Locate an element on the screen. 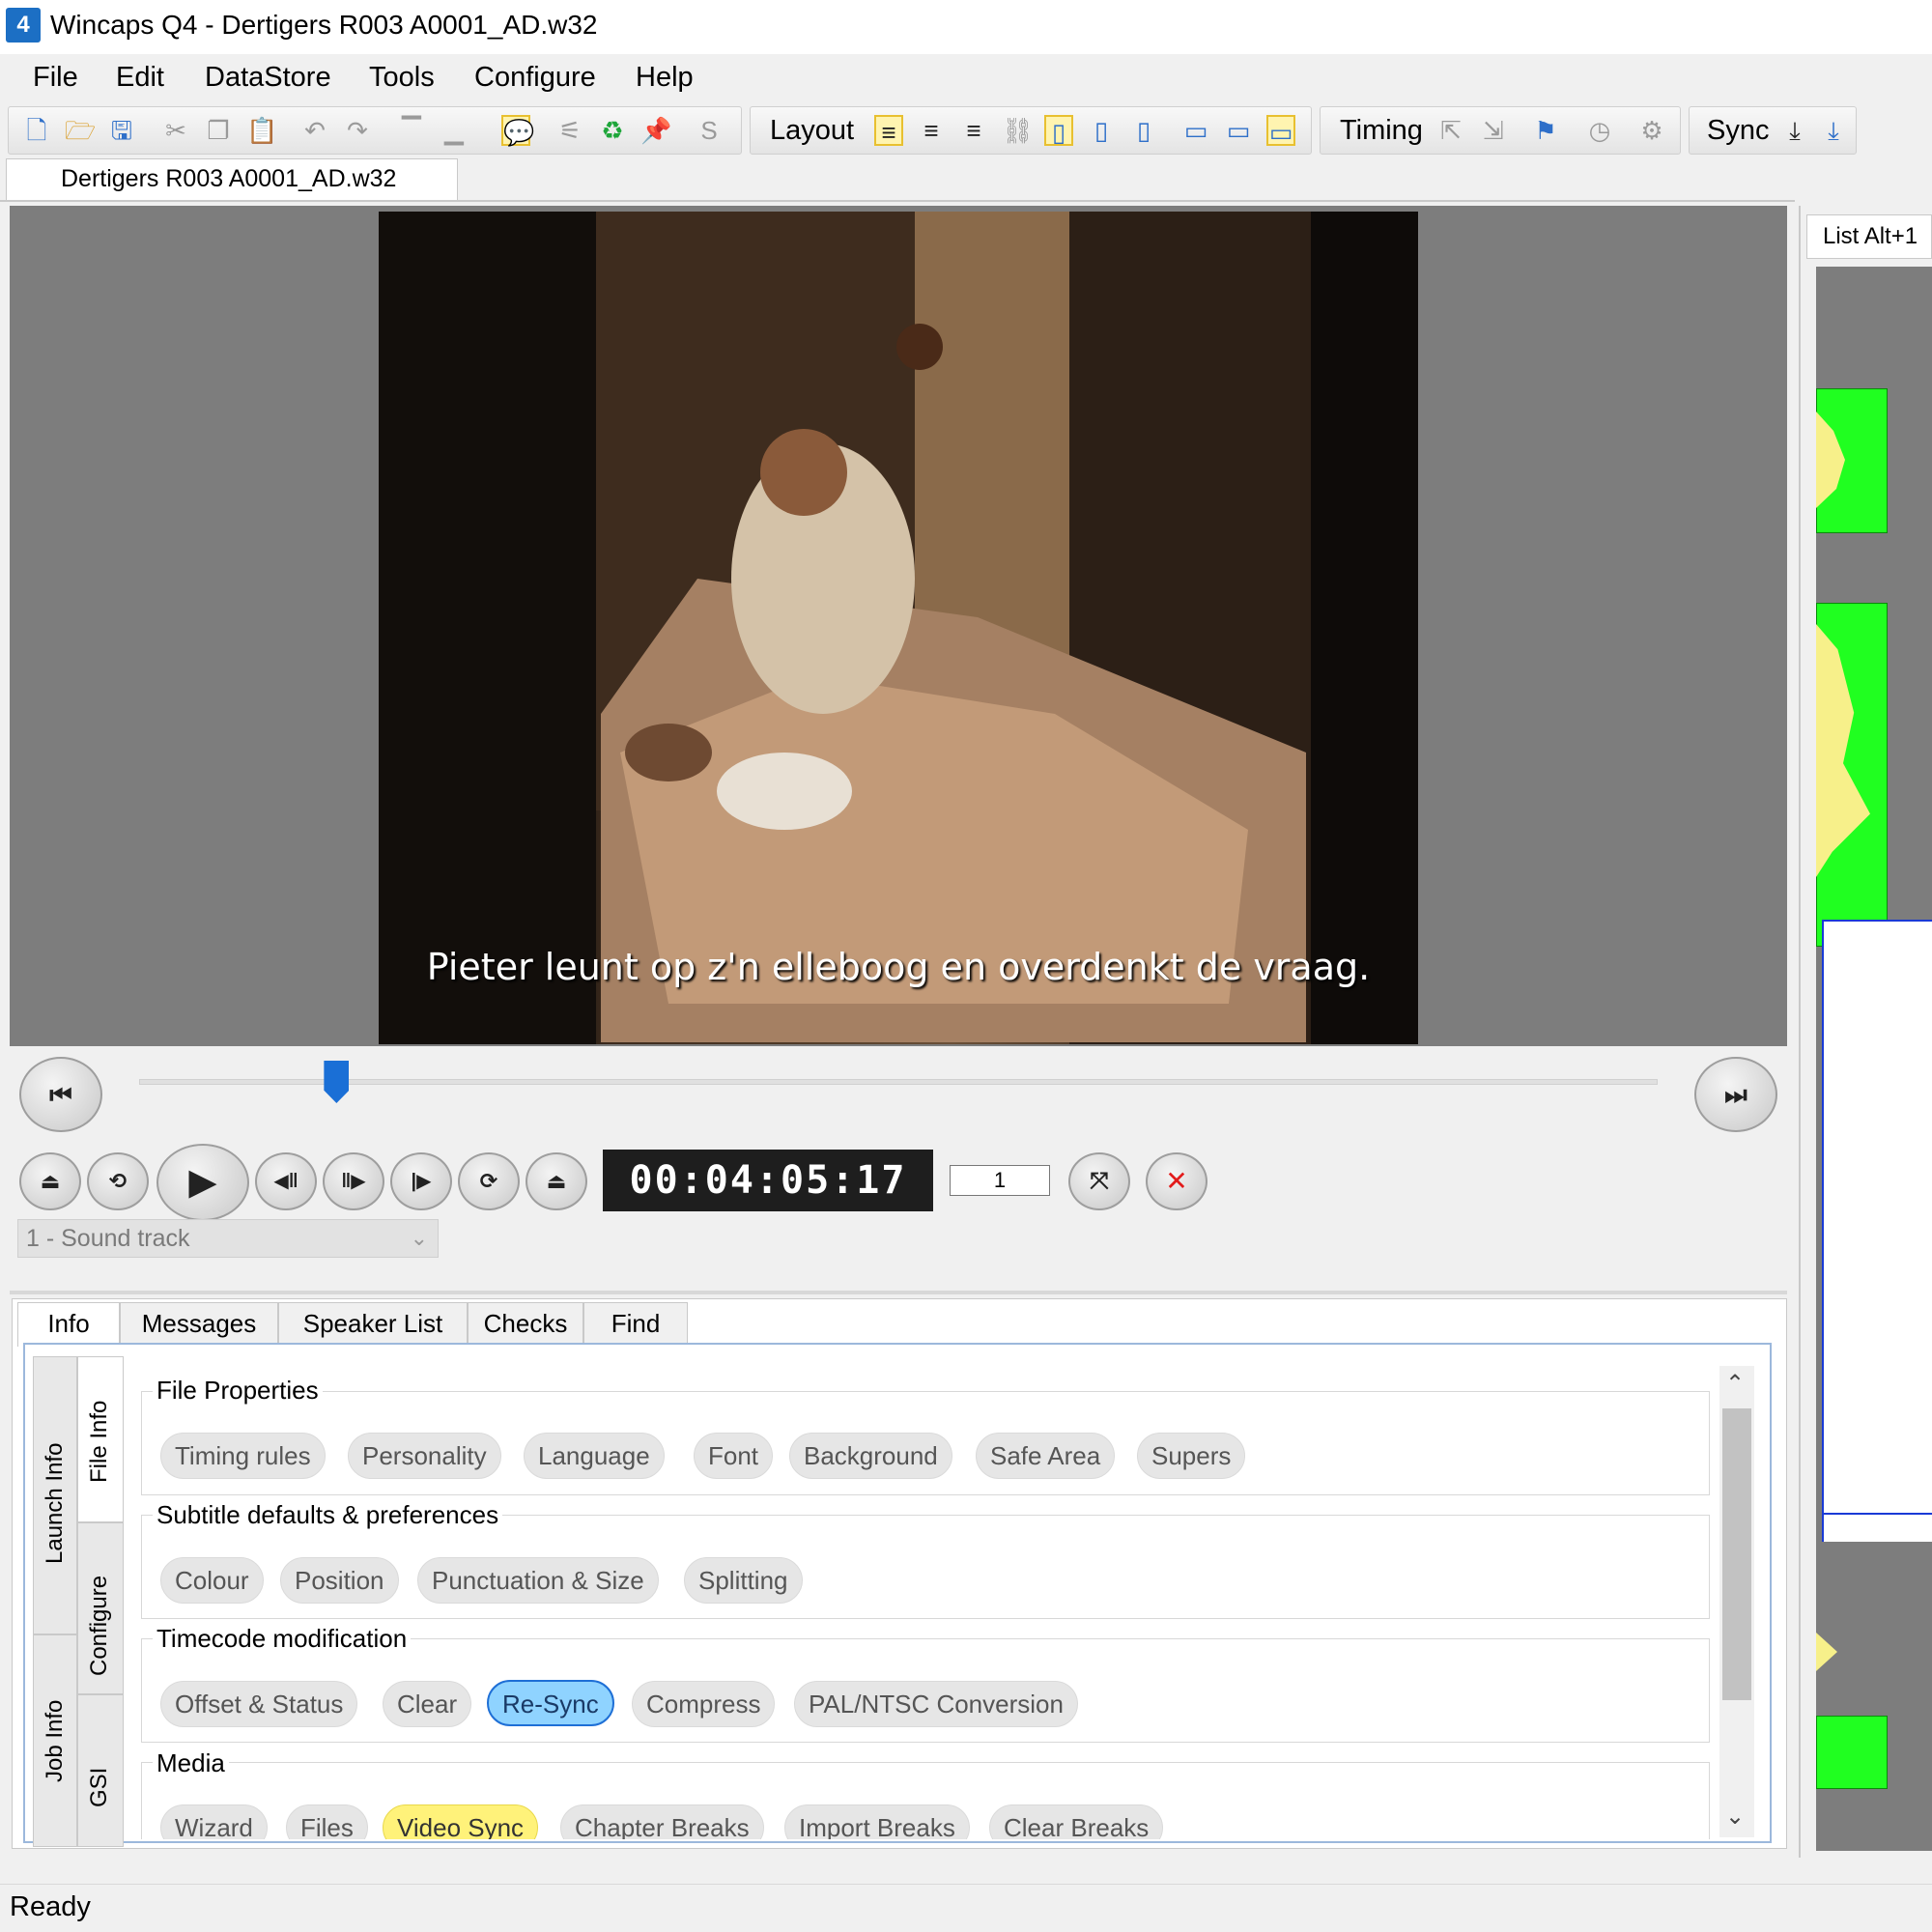 This screenshot has width=1932, height=1932. video-sync-button: Video Sync is located at coordinates (461, 1821).